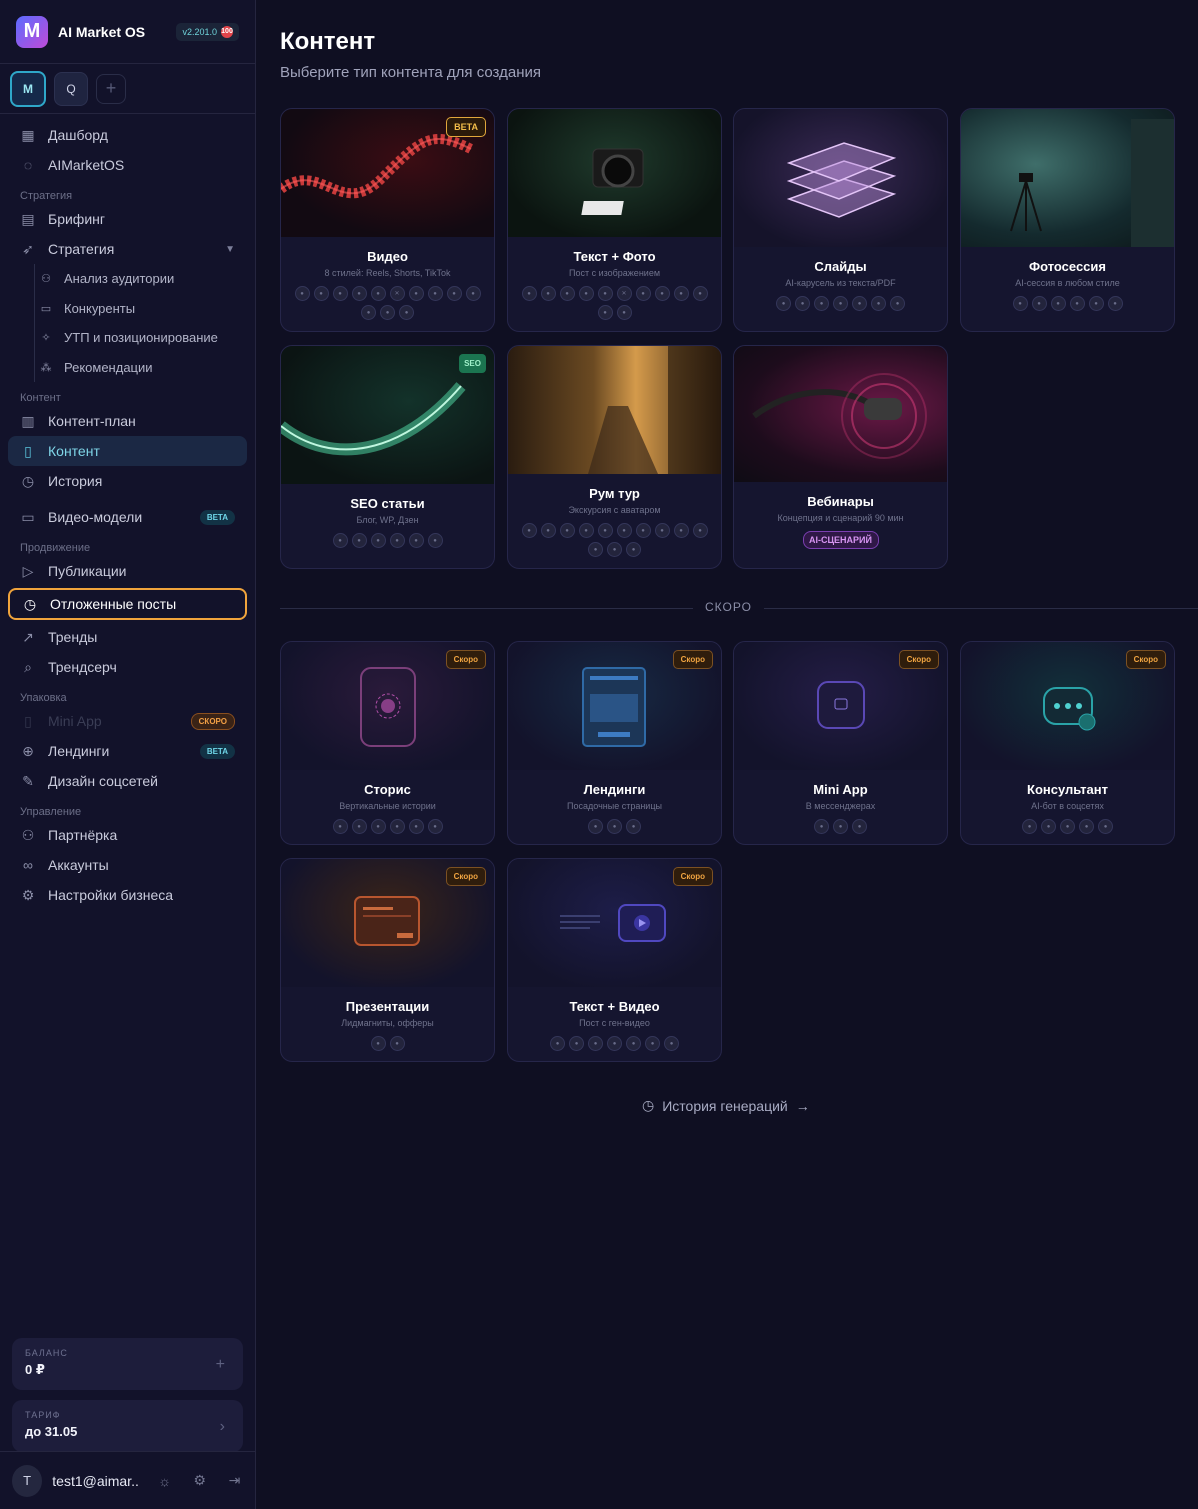 This screenshot has height=1509, width=1198. Describe the element at coordinates (726, 1105) in the screenshot. I see `history-link: ◷ История генераций →` at that location.